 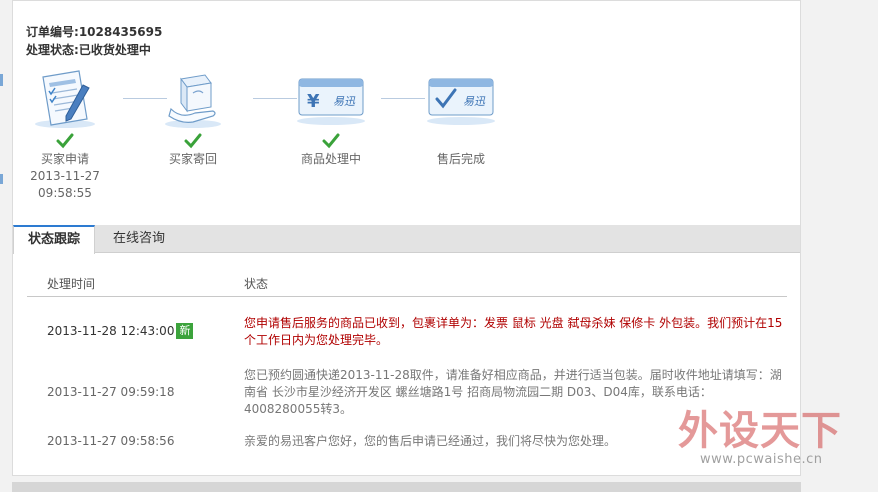 I want to click on status-row: 处理状态:已收货处理中, so click(x=94, y=50).